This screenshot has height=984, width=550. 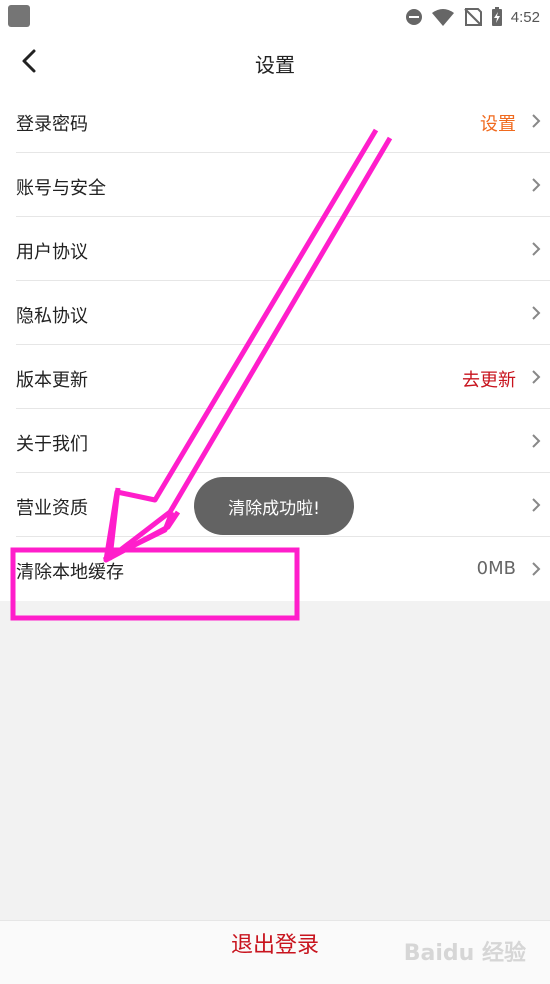 I want to click on page-title: 设置, so click(x=275, y=65).